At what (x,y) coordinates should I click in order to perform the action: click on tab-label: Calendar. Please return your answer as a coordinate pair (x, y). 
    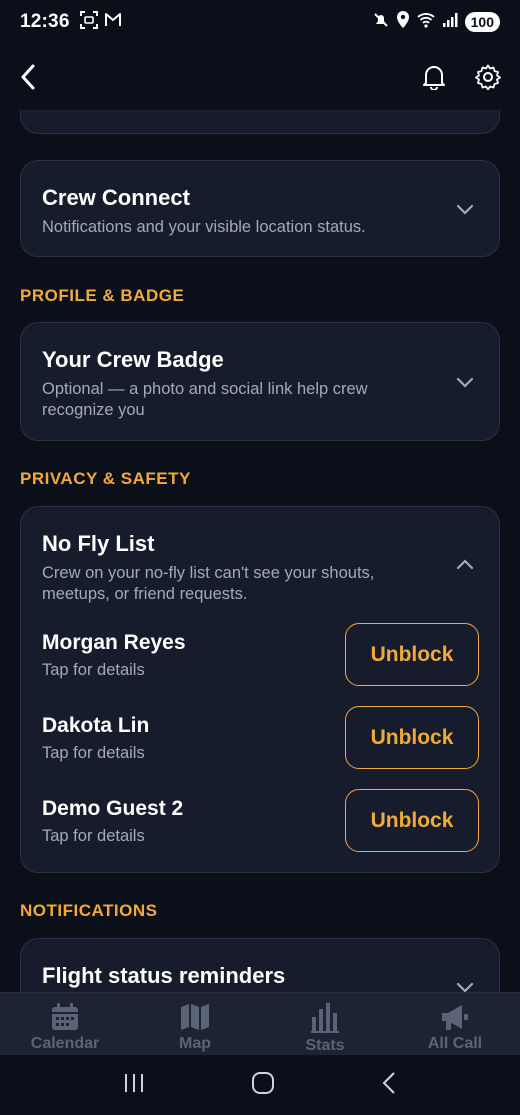
    Looking at the image, I should click on (65, 1043).